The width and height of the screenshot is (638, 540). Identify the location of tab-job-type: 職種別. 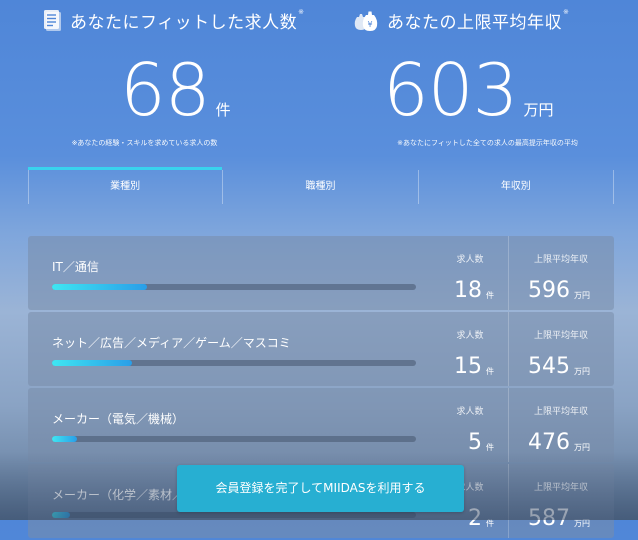
(321, 187).